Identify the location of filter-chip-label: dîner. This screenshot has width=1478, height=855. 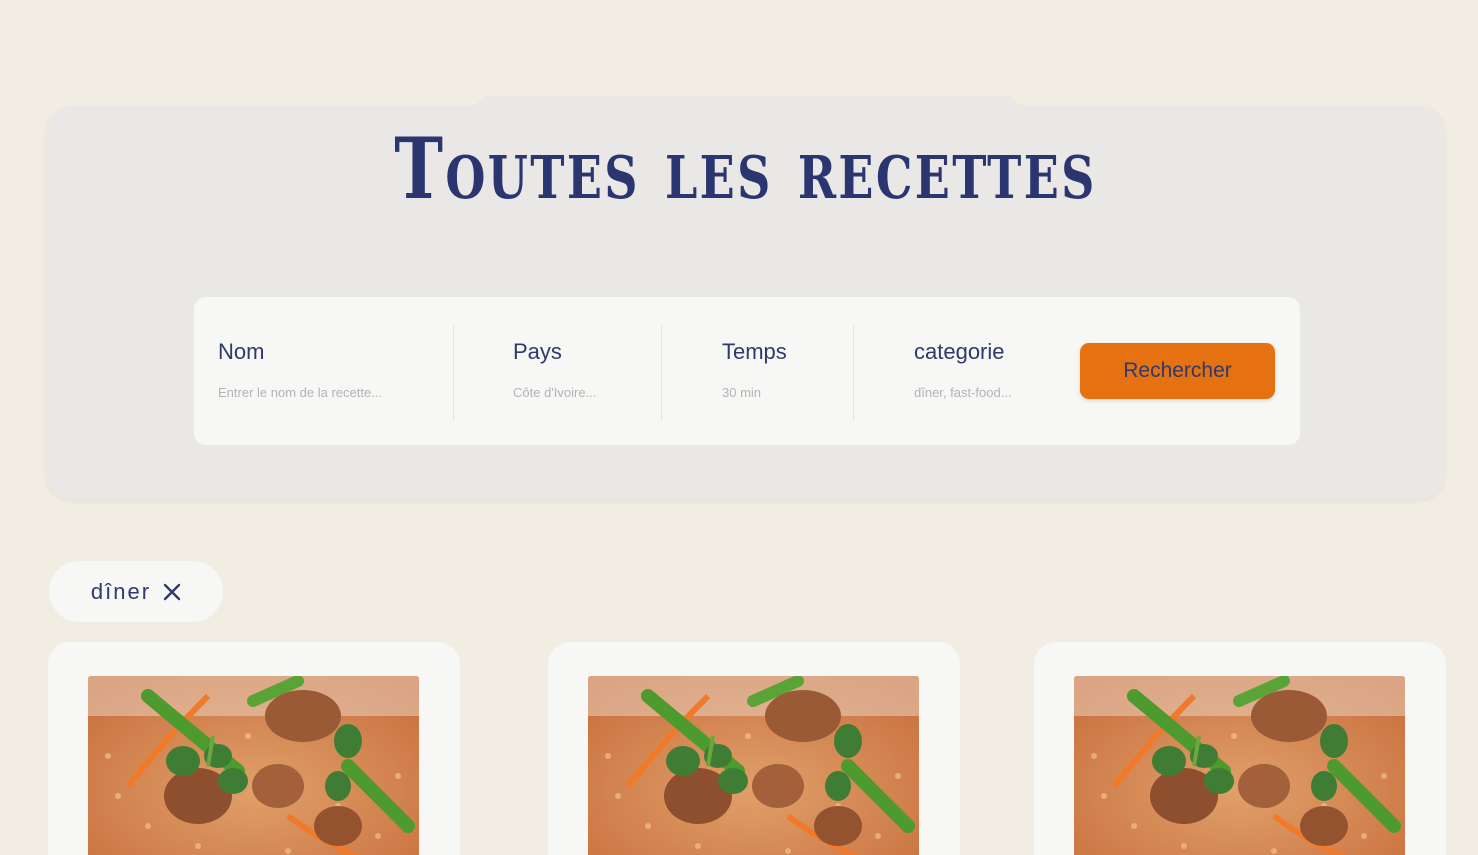
(121, 591).